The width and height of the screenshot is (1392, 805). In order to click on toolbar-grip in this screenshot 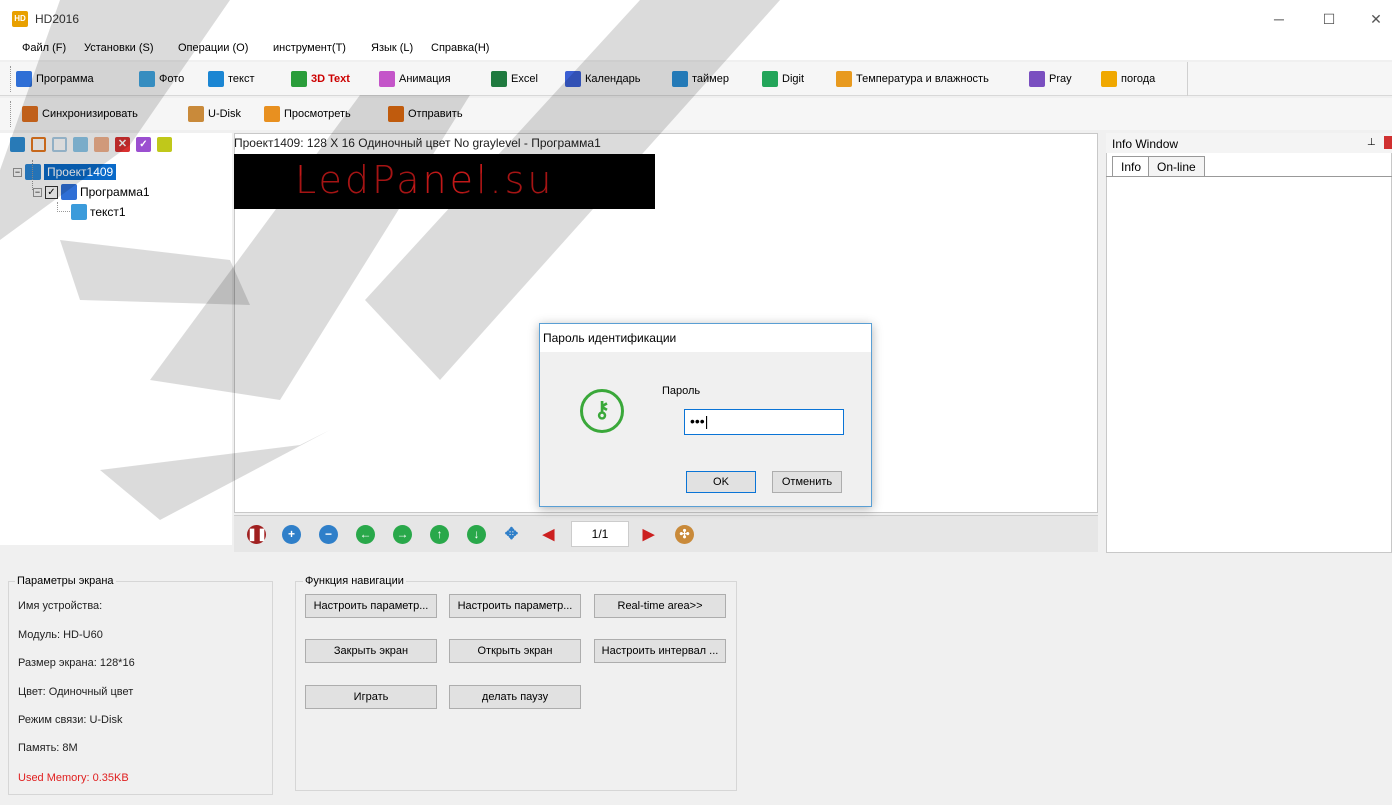, I will do `click(11, 79)`.